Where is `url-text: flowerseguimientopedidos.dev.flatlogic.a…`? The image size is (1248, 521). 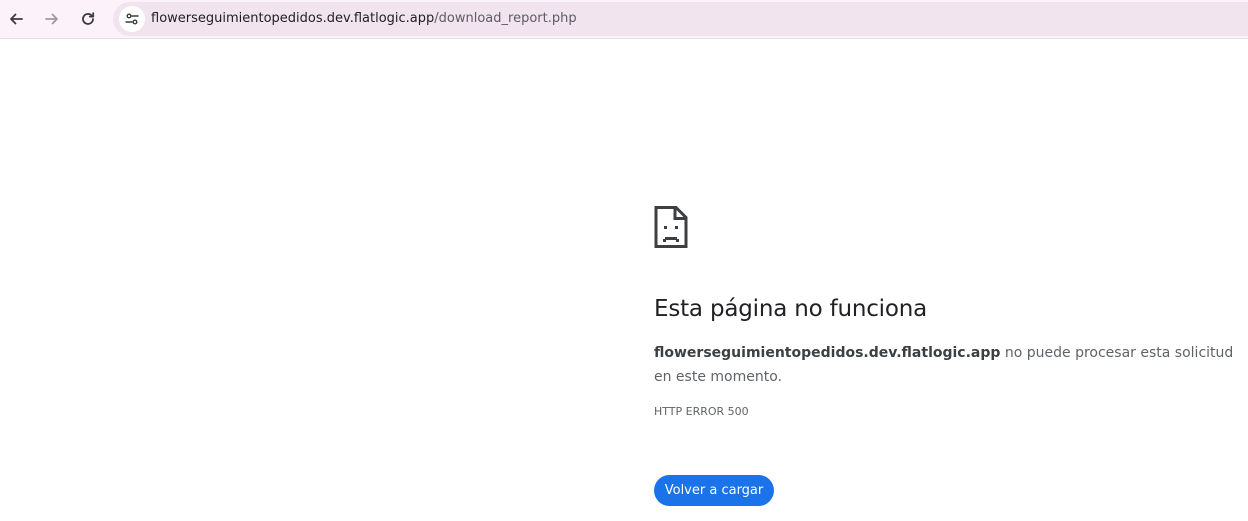
url-text: flowerseguimientopedidos.dev.flatlogic.a… is located at coordinates (364, 19).